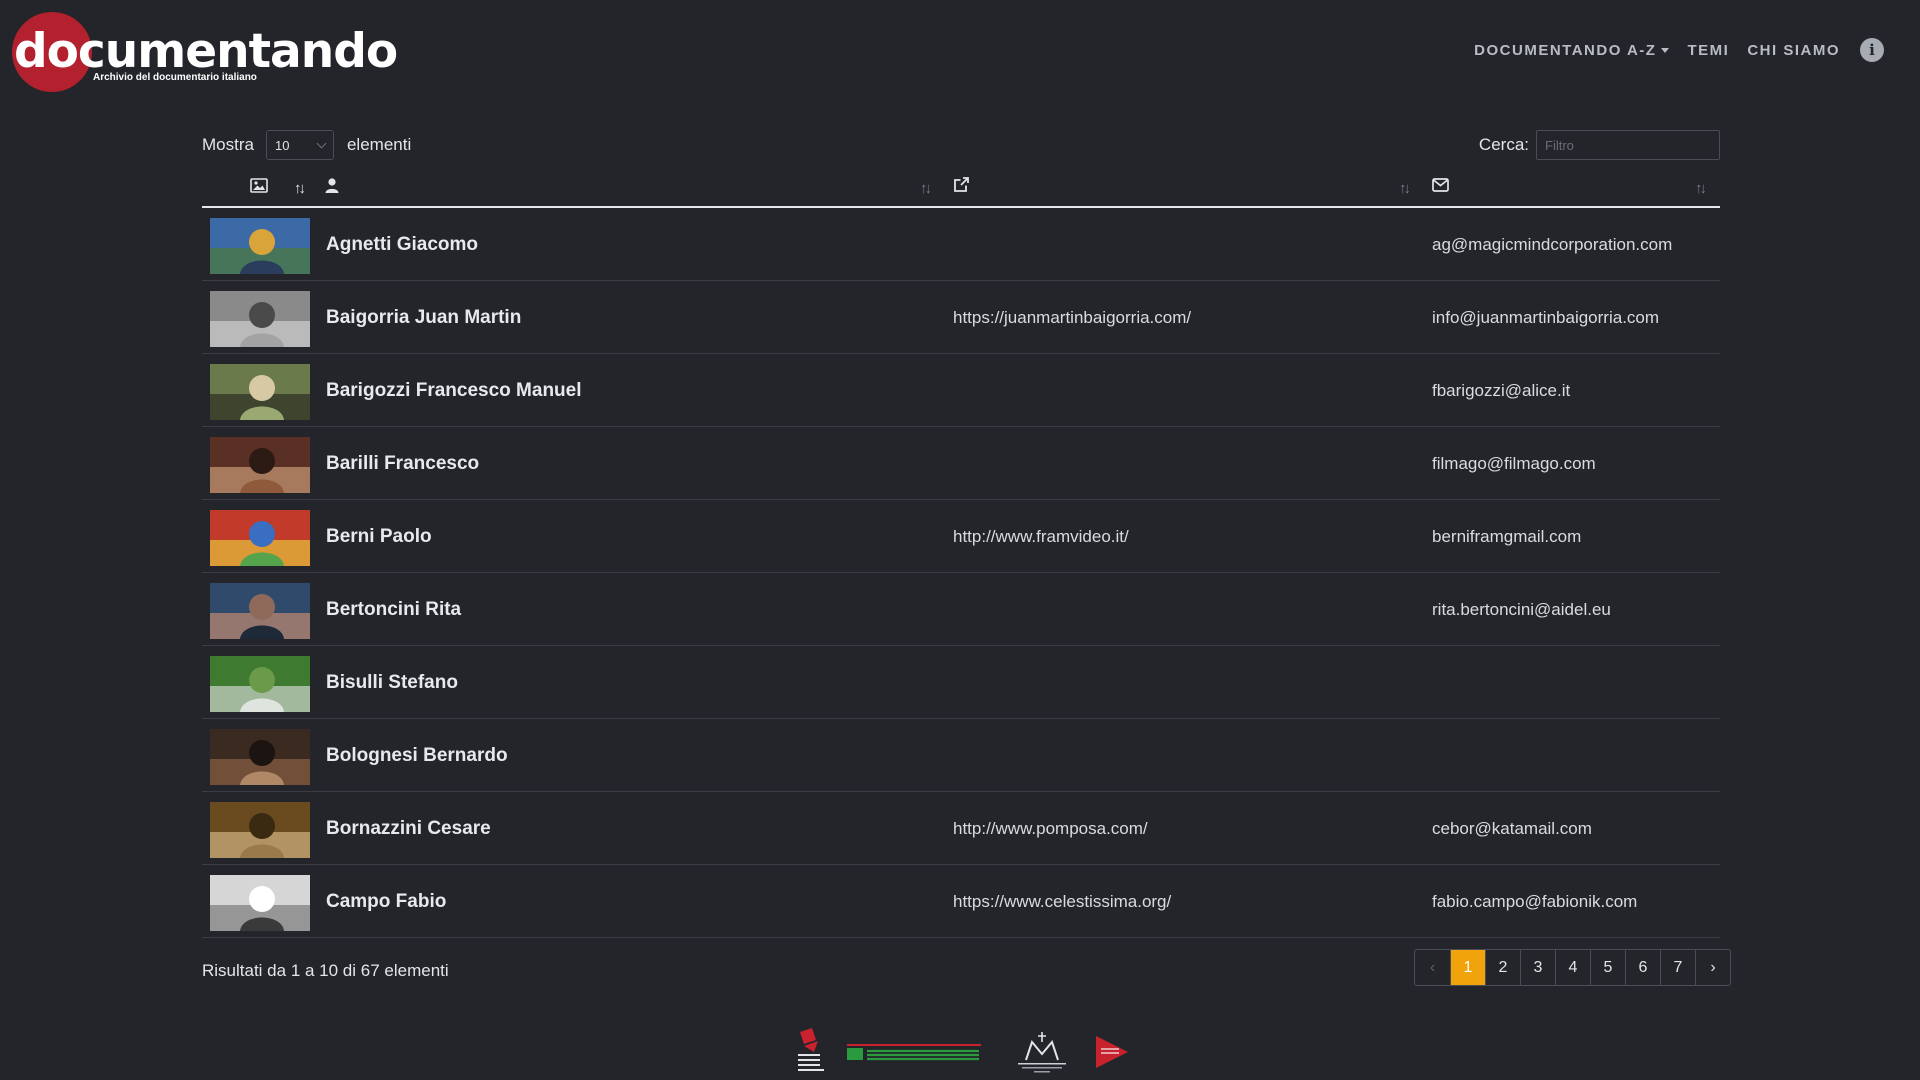 The height and width of the screenshot is (1080, 1920). Describe the element at coordinates (1545, 317) in the screenshot. I see `author-email-link: info@juanmartinbaigorria.com` at that location.